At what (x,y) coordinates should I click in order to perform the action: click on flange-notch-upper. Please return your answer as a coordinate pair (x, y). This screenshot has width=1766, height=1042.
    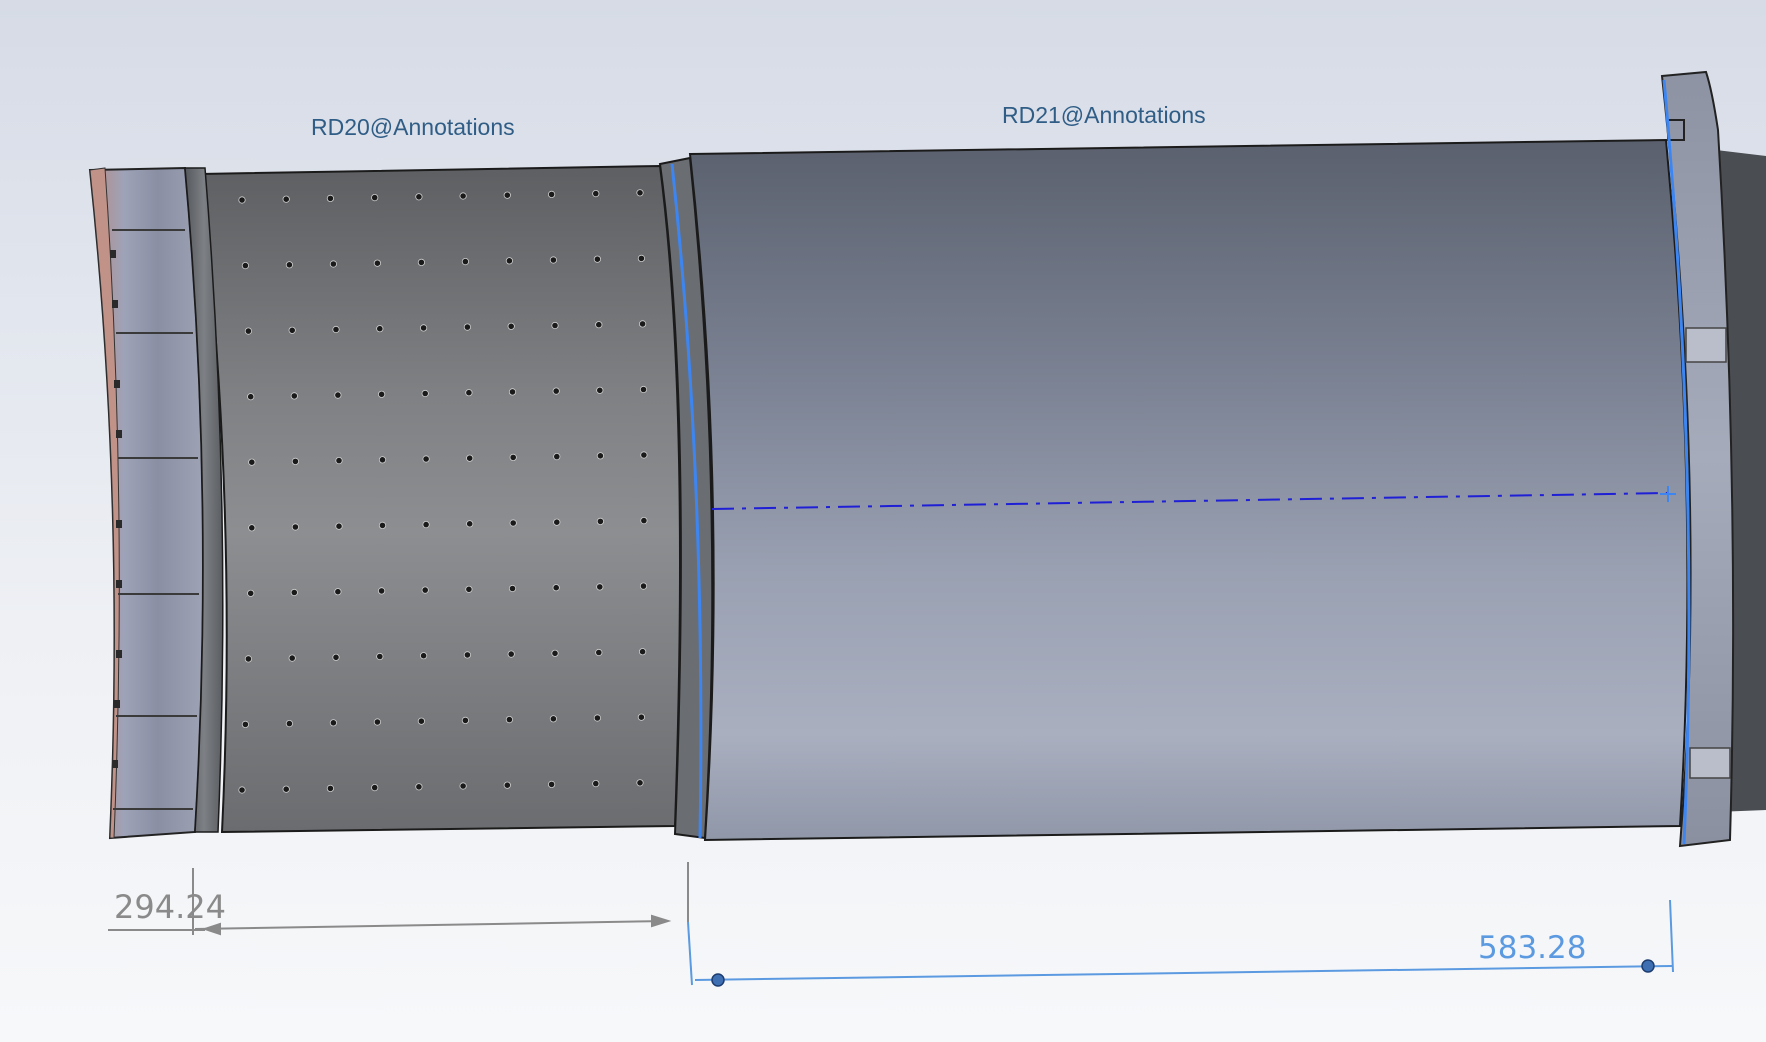
    Looking at the image, I should click on (1706, 345).